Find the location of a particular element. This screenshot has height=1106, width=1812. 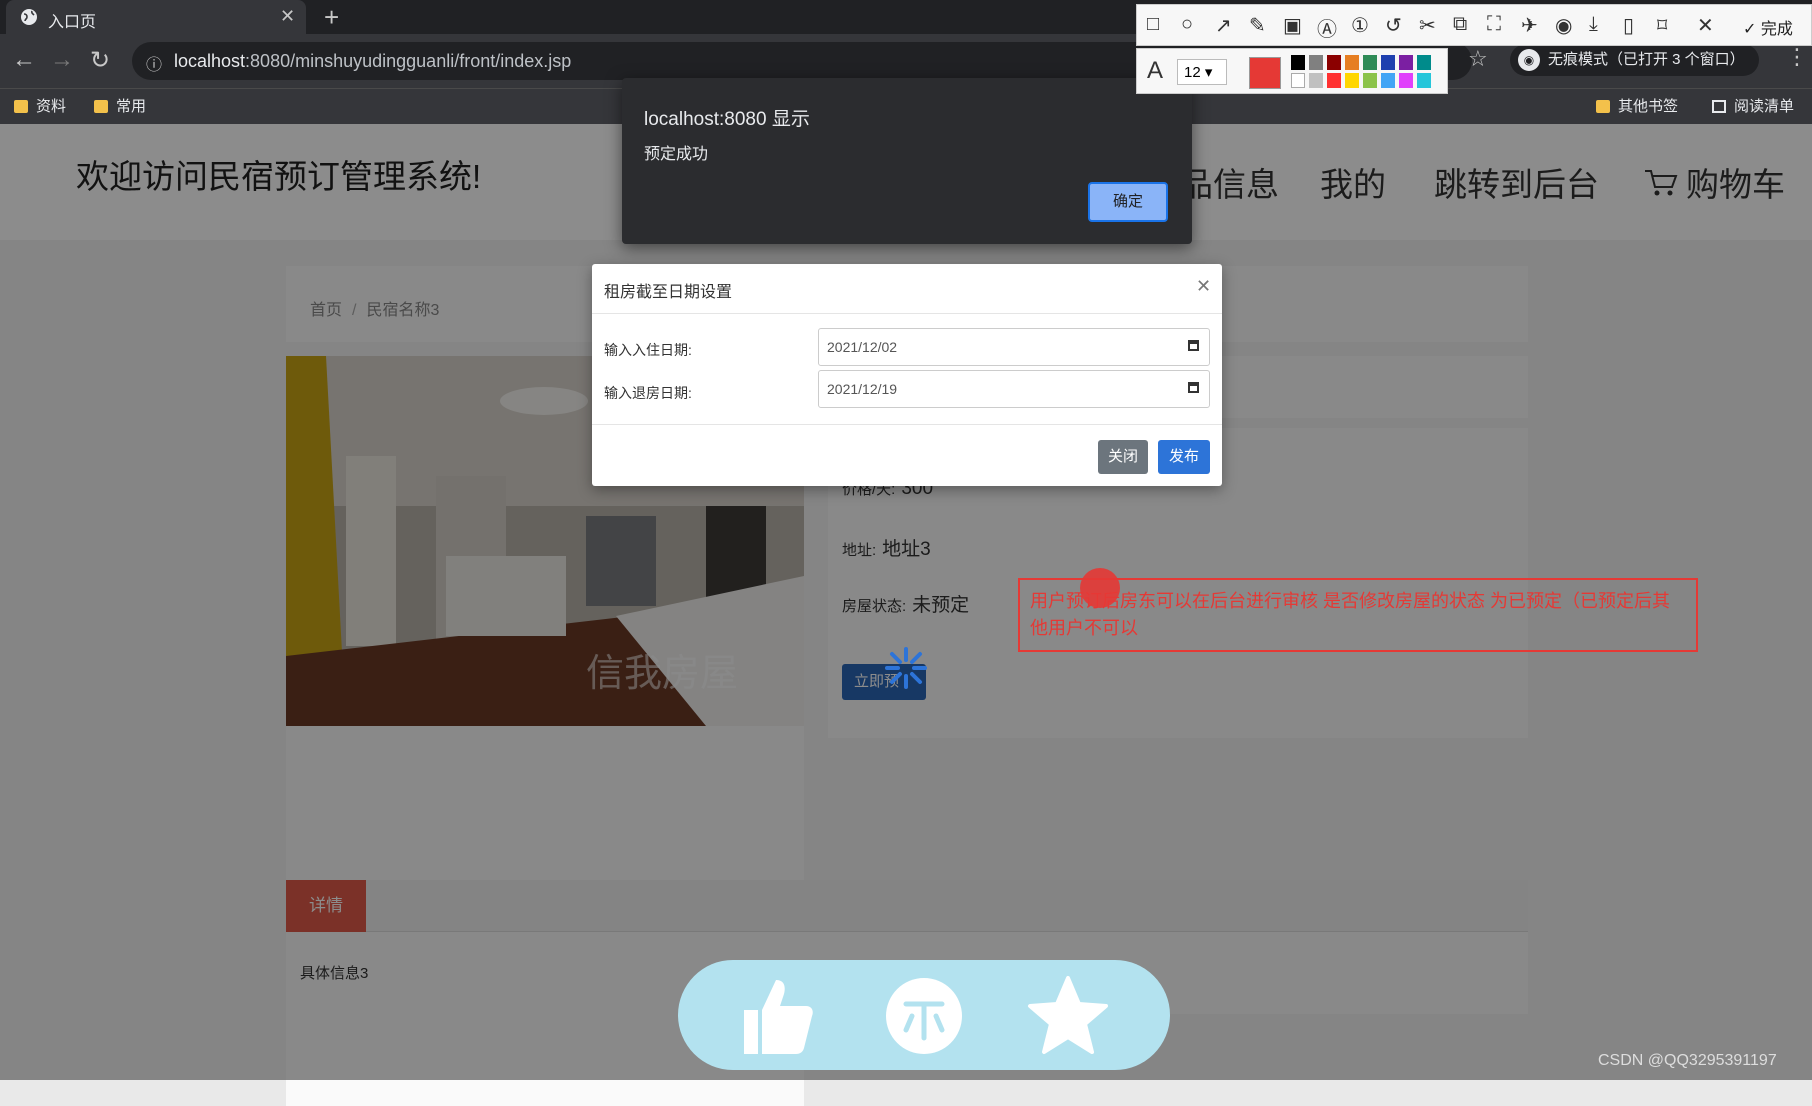

reading-list-icon is located at coordinates (1719, 106).